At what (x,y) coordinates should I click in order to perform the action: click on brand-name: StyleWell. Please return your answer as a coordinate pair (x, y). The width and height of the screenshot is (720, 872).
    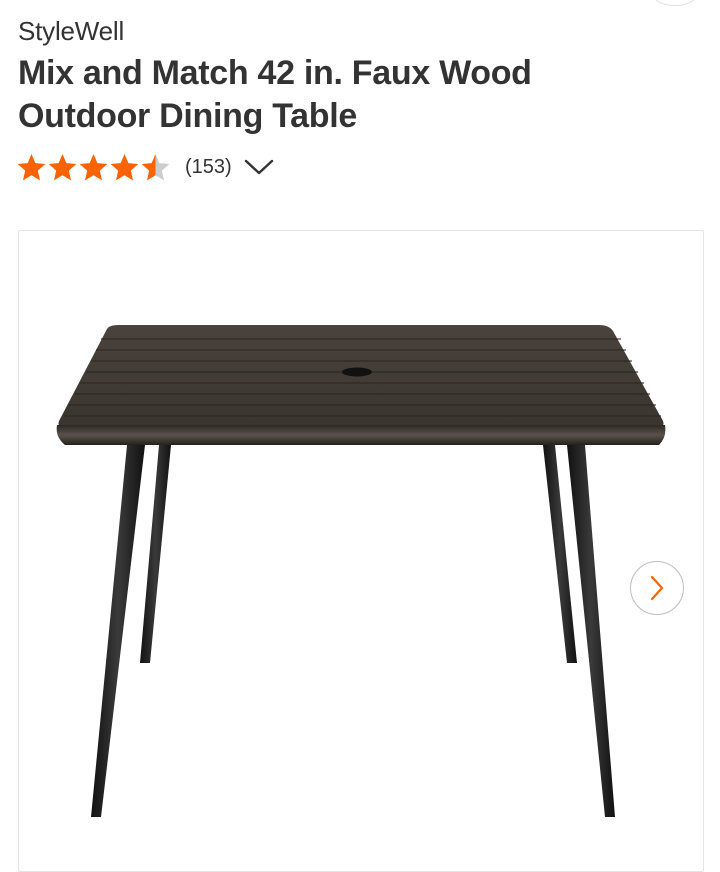
    Looking at the image, I should click on (71, 31).